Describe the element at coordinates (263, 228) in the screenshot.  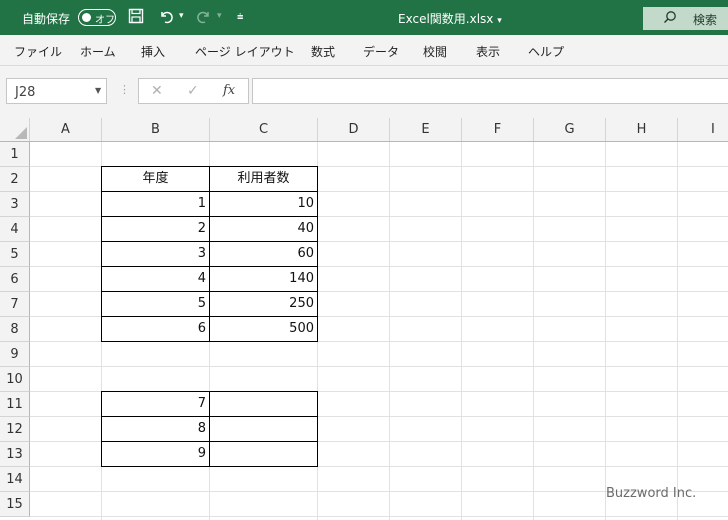
I see `cell-c4: 40` at that location.